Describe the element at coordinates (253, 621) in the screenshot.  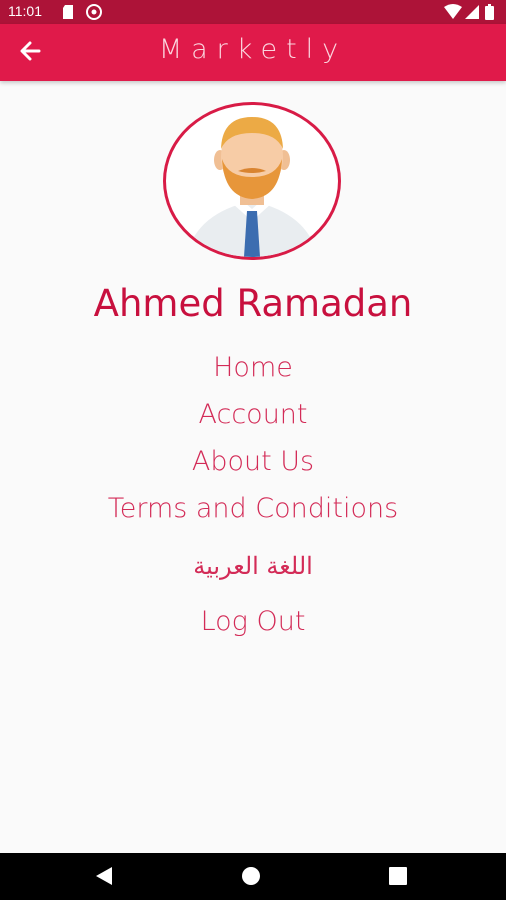
I see `menu-item-logout: Log Out` at that location.